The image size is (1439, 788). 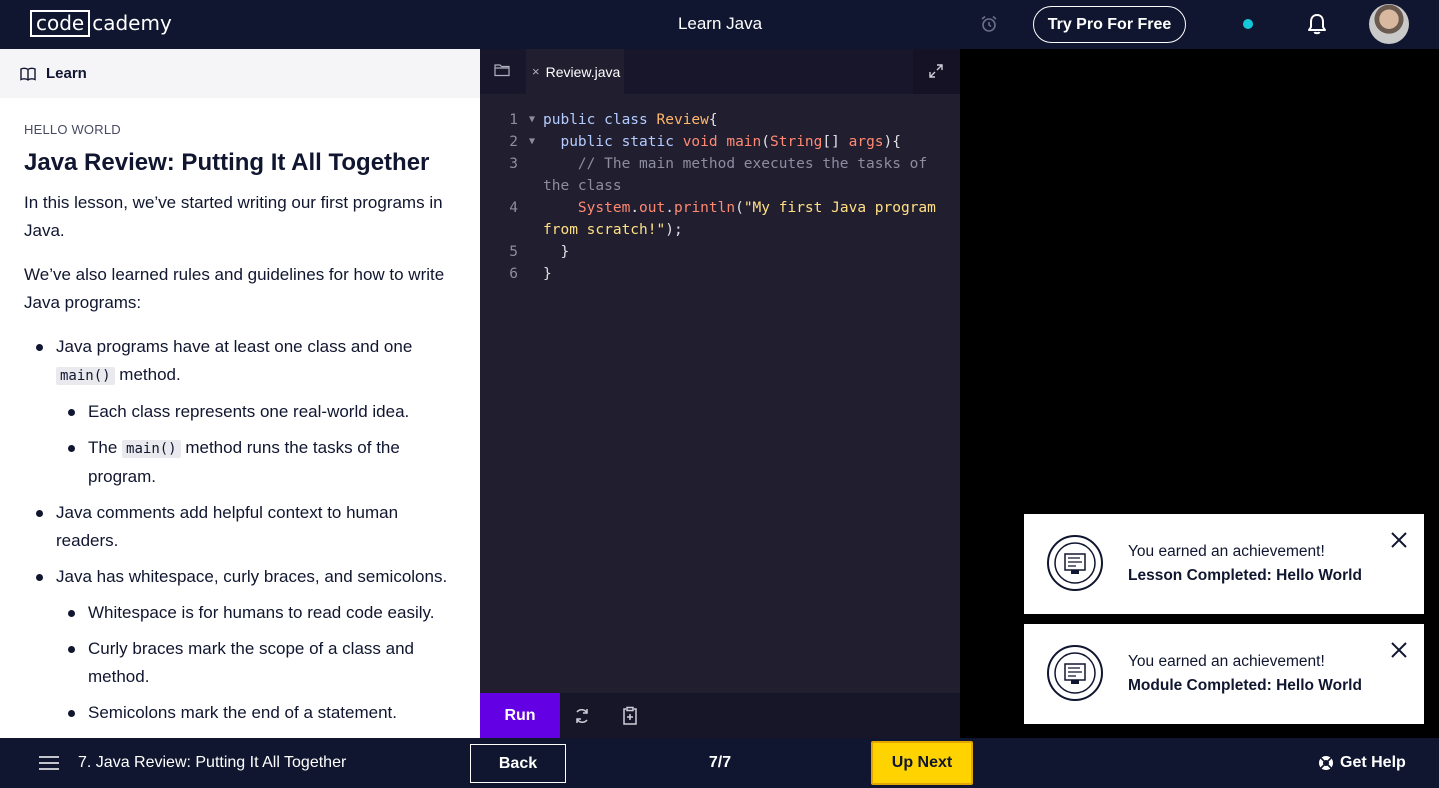 What do you see at coordinates (28, 74) in the screenshot?
I see `book-icon` at bounding box center [28, 74].